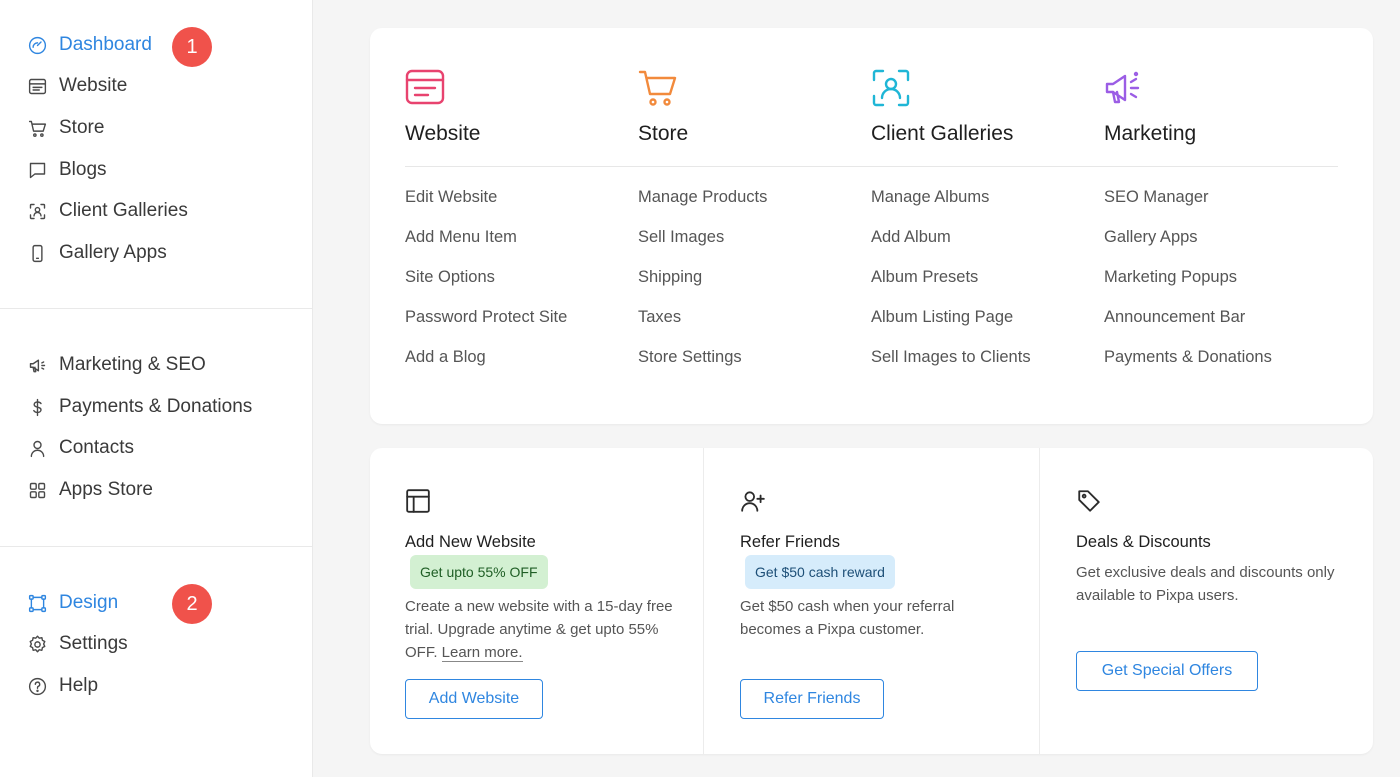  What do you see at coordinates (1188, 208) in the screenshot?
I see `link-seo-manager: SEO Manager` at bounding box center [1188, 208].